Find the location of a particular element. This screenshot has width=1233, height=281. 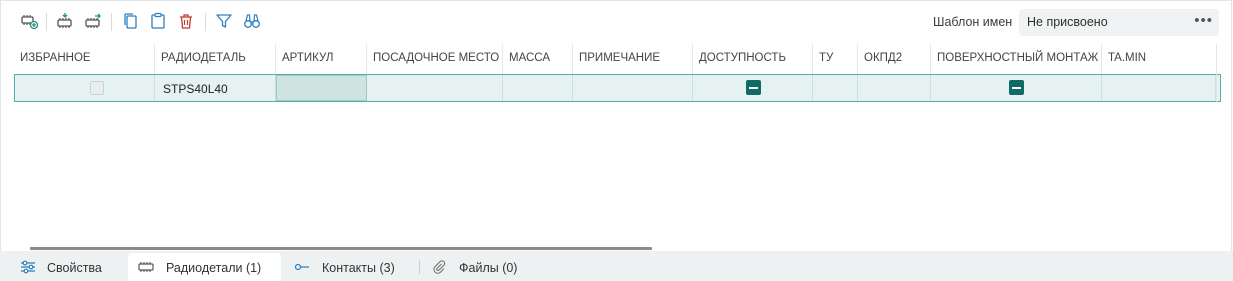

paste-icon is located at coordinates (158, 21).